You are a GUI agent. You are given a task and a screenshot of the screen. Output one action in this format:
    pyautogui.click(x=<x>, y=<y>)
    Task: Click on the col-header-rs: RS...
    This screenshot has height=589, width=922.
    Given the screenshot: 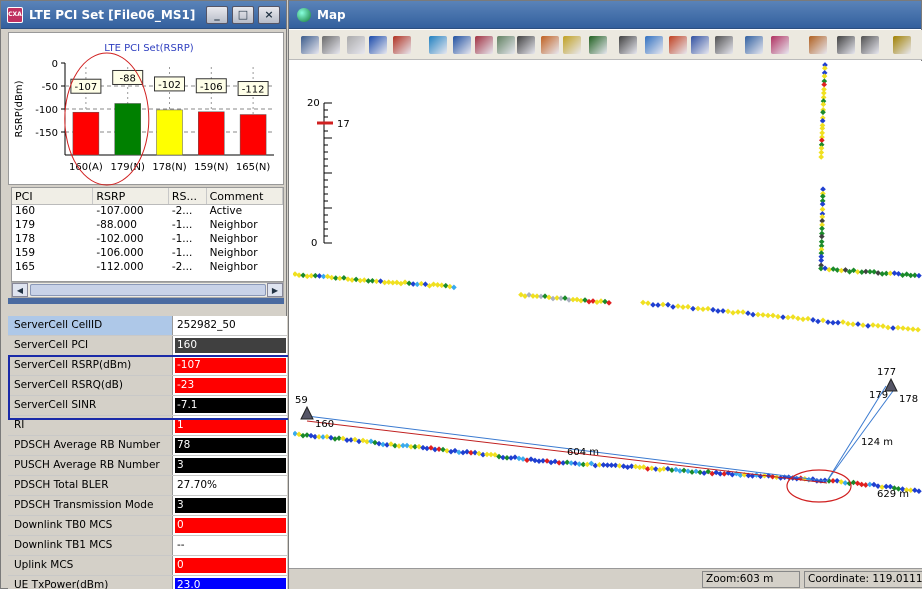 What is the action you would take?
    pyautogui.click(x=188, y=196)
    